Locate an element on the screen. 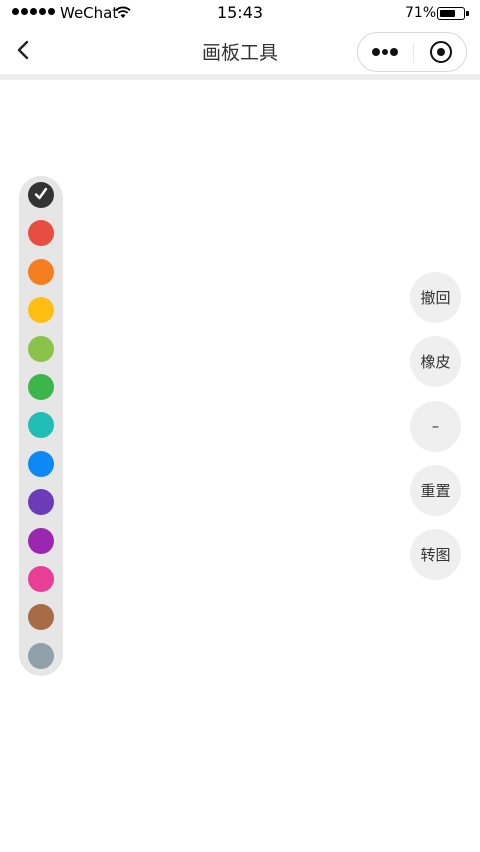 This screenshot has width=480, height=852. convert-to-image-button: 转图 is located at coordinates (435, 555).